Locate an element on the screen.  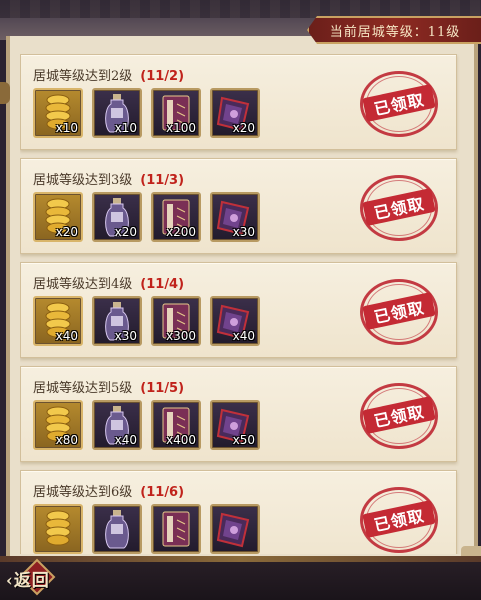
reward-title: 居城等级达到2级 (11/2) is located at coordinates (108, 74).